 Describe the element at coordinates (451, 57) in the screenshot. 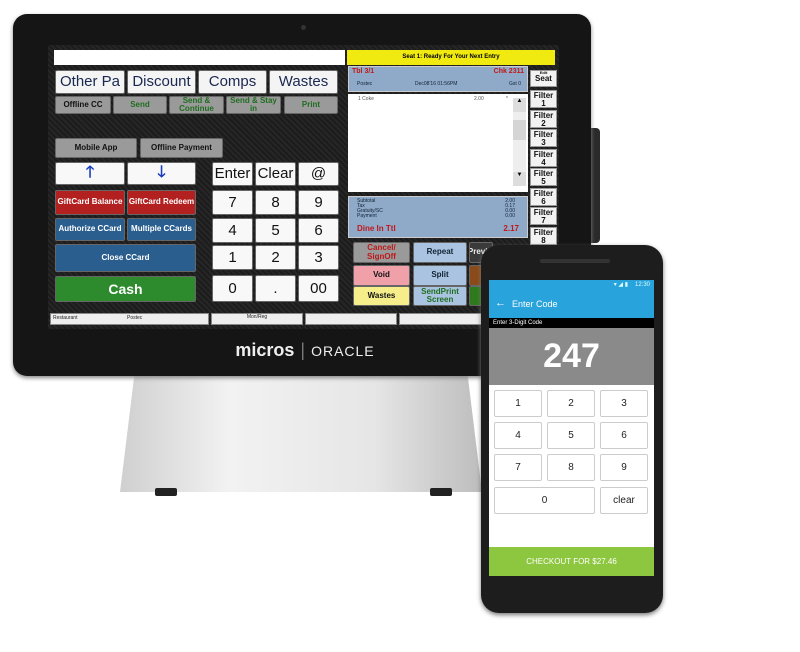

I see `prompt-bar: Seat 1: Ready For Your Next Entry` at that location.